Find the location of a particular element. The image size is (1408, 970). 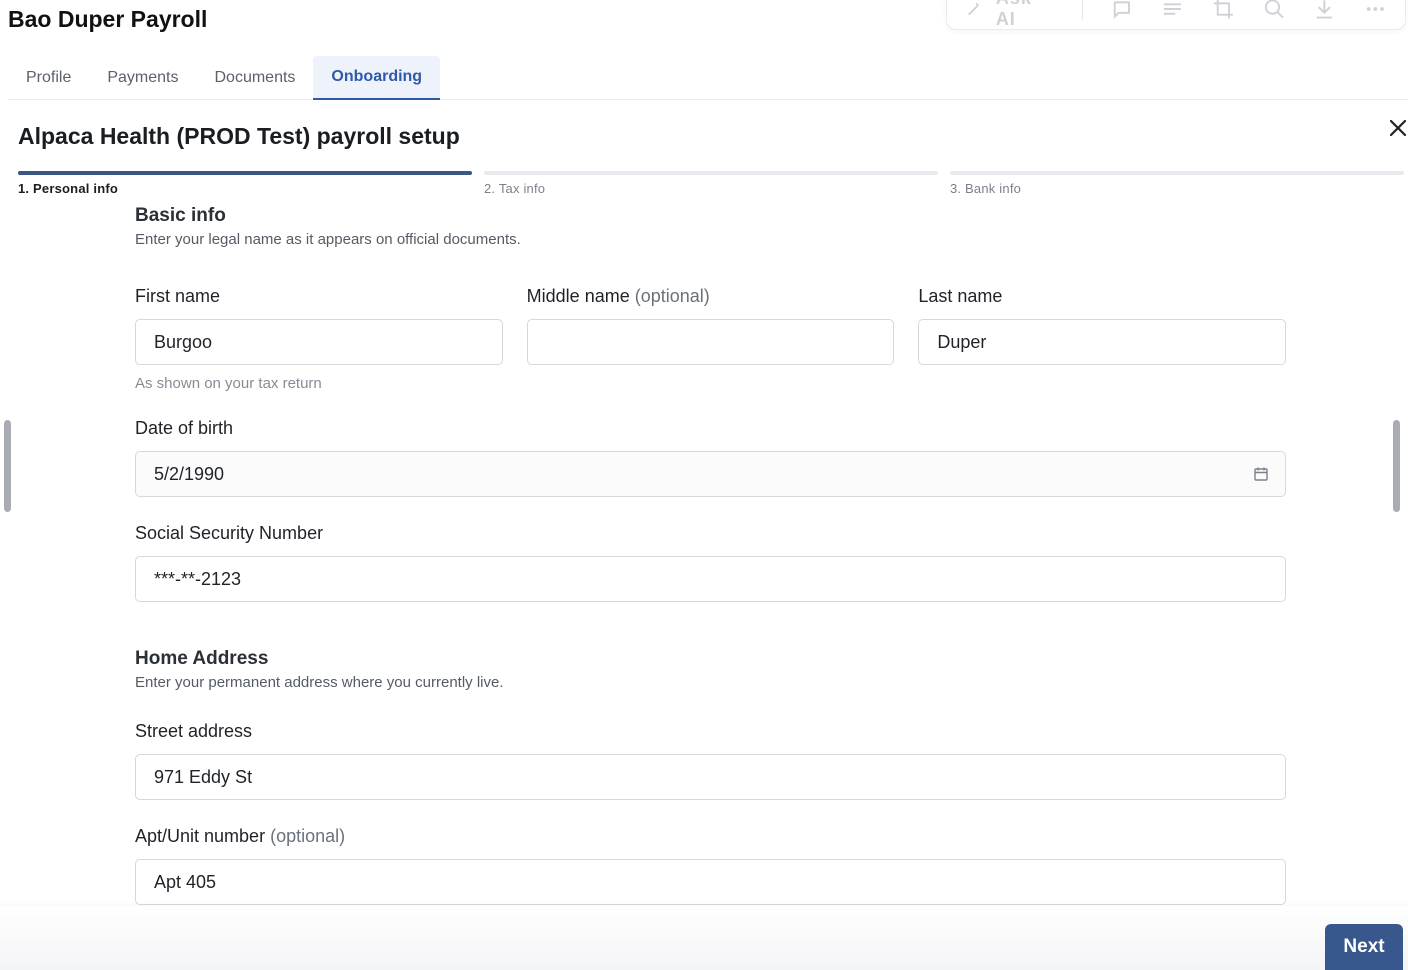

dob-input: 5/2/1990 is located at coordinates (710, 474).